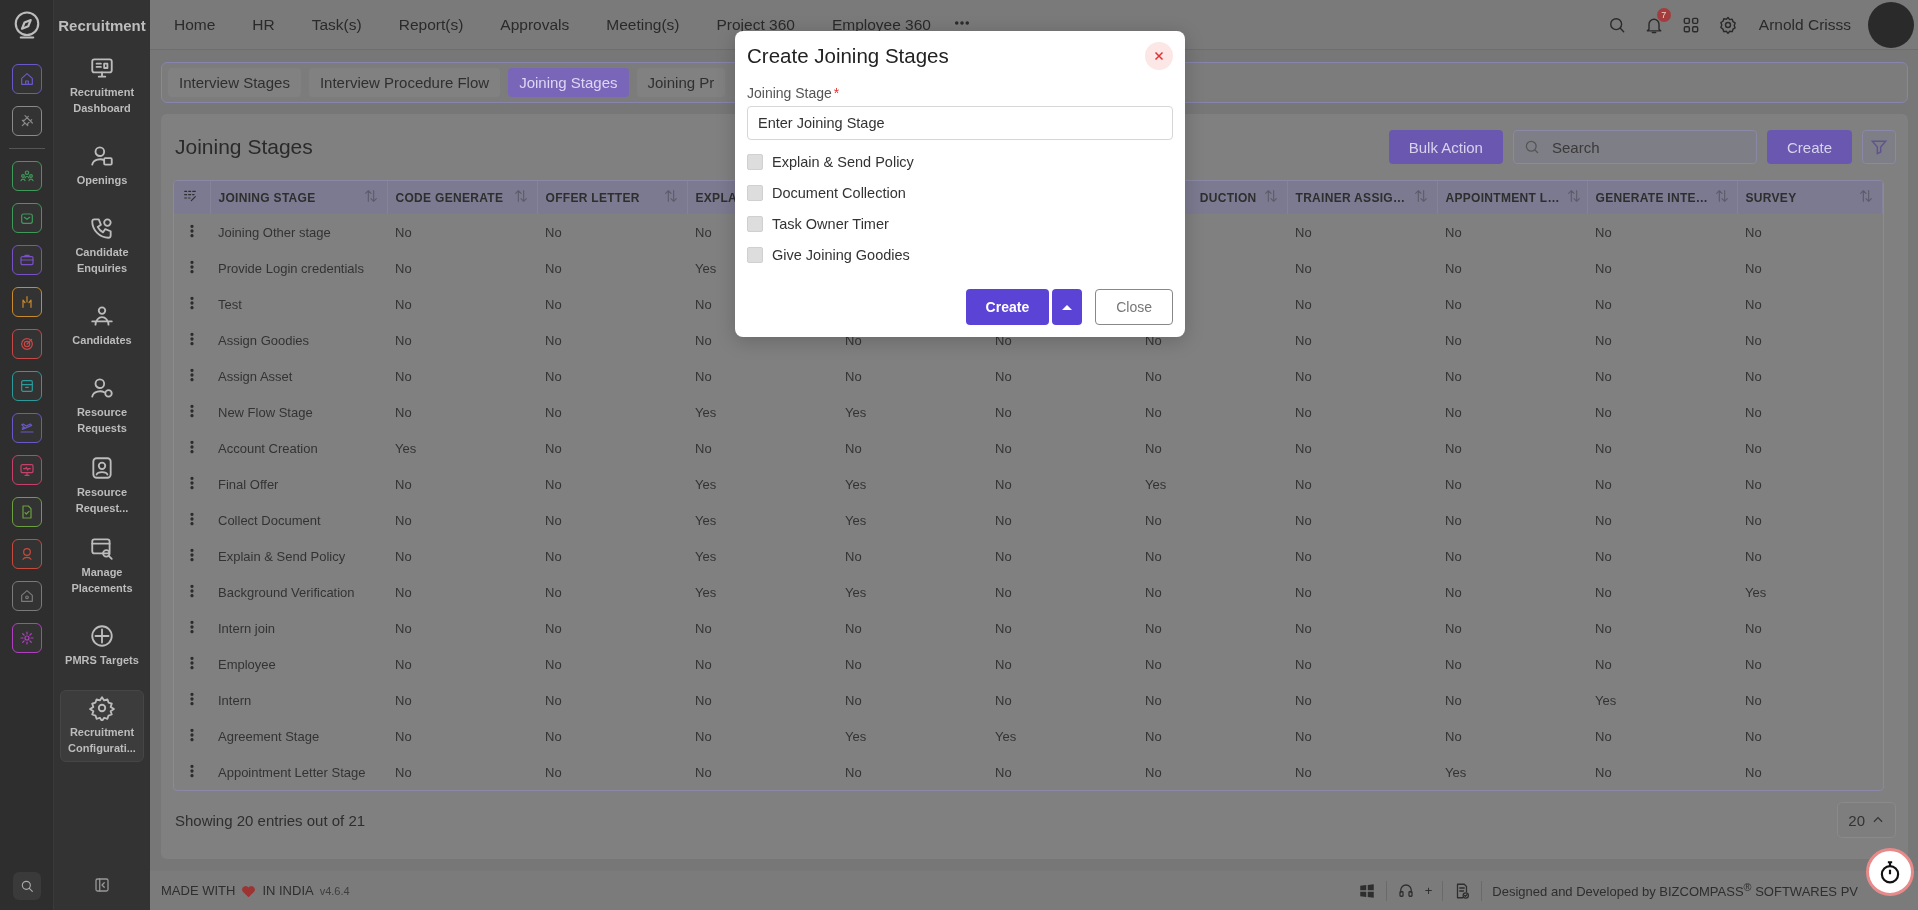 The height and width of the screenshot is (910, 1918). Describe the element at coordinates (102, 885) in the screenshot. I see `collapse-sidebar-icon` at that location.